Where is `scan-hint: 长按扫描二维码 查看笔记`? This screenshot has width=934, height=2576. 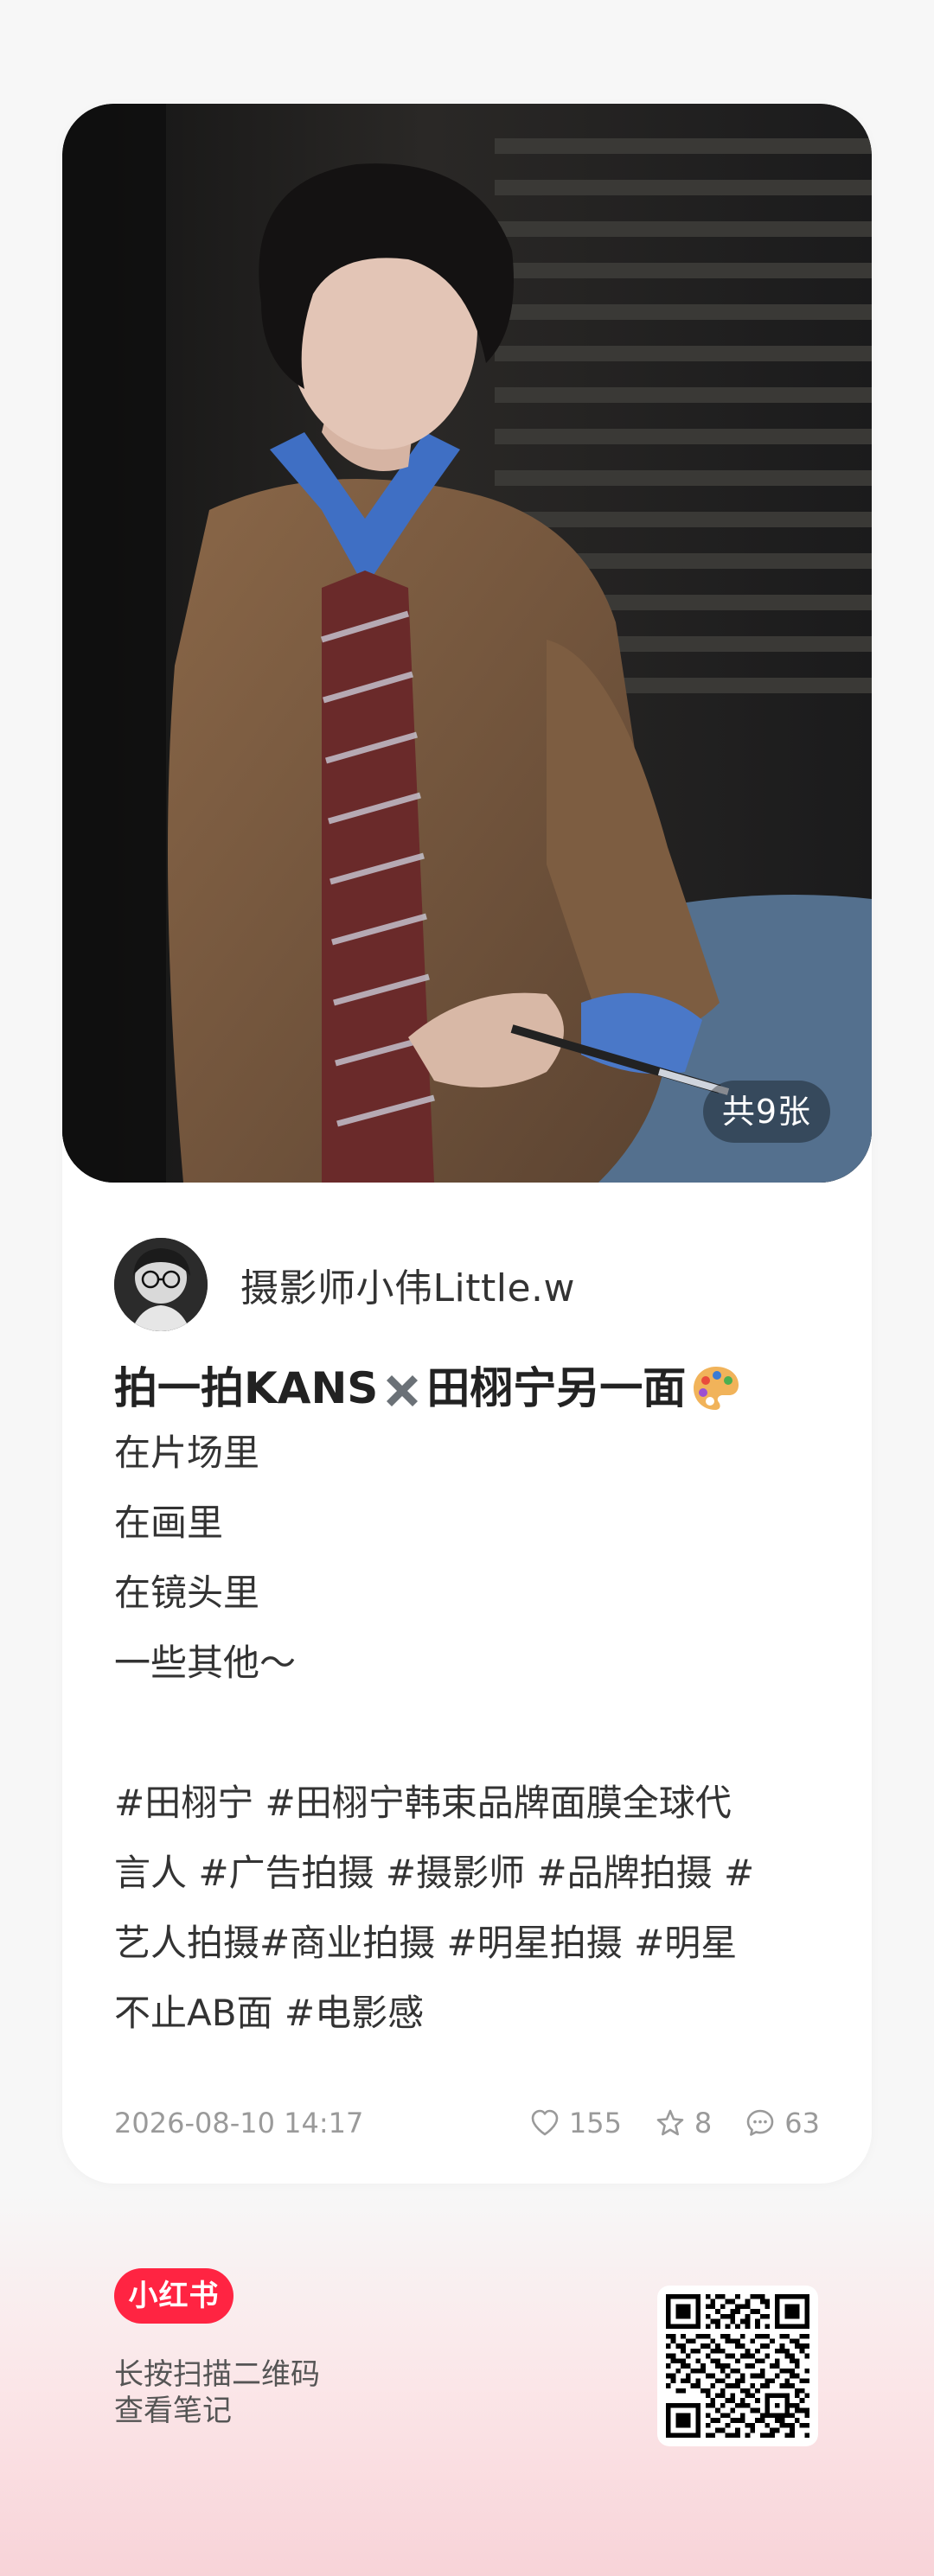
scan-hint: 长按扫描二维码 查看笔记 is located at coordinates (217, 2392).